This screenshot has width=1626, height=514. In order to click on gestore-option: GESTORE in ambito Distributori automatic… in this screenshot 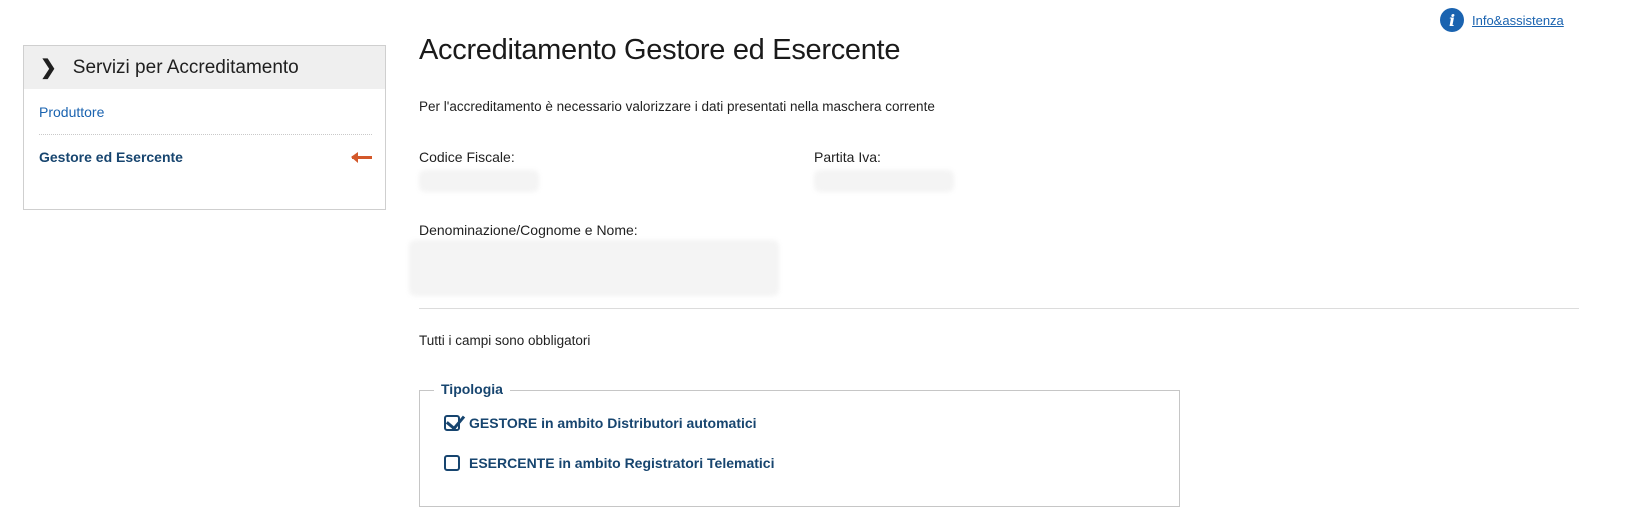, I will do `click(600, 423)`.